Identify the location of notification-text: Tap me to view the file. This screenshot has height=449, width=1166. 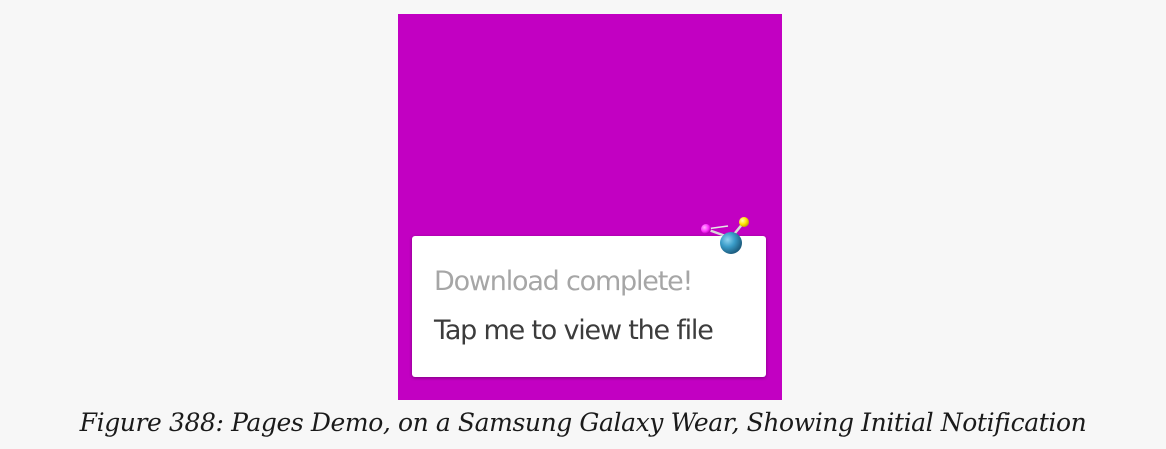
(574, 330).